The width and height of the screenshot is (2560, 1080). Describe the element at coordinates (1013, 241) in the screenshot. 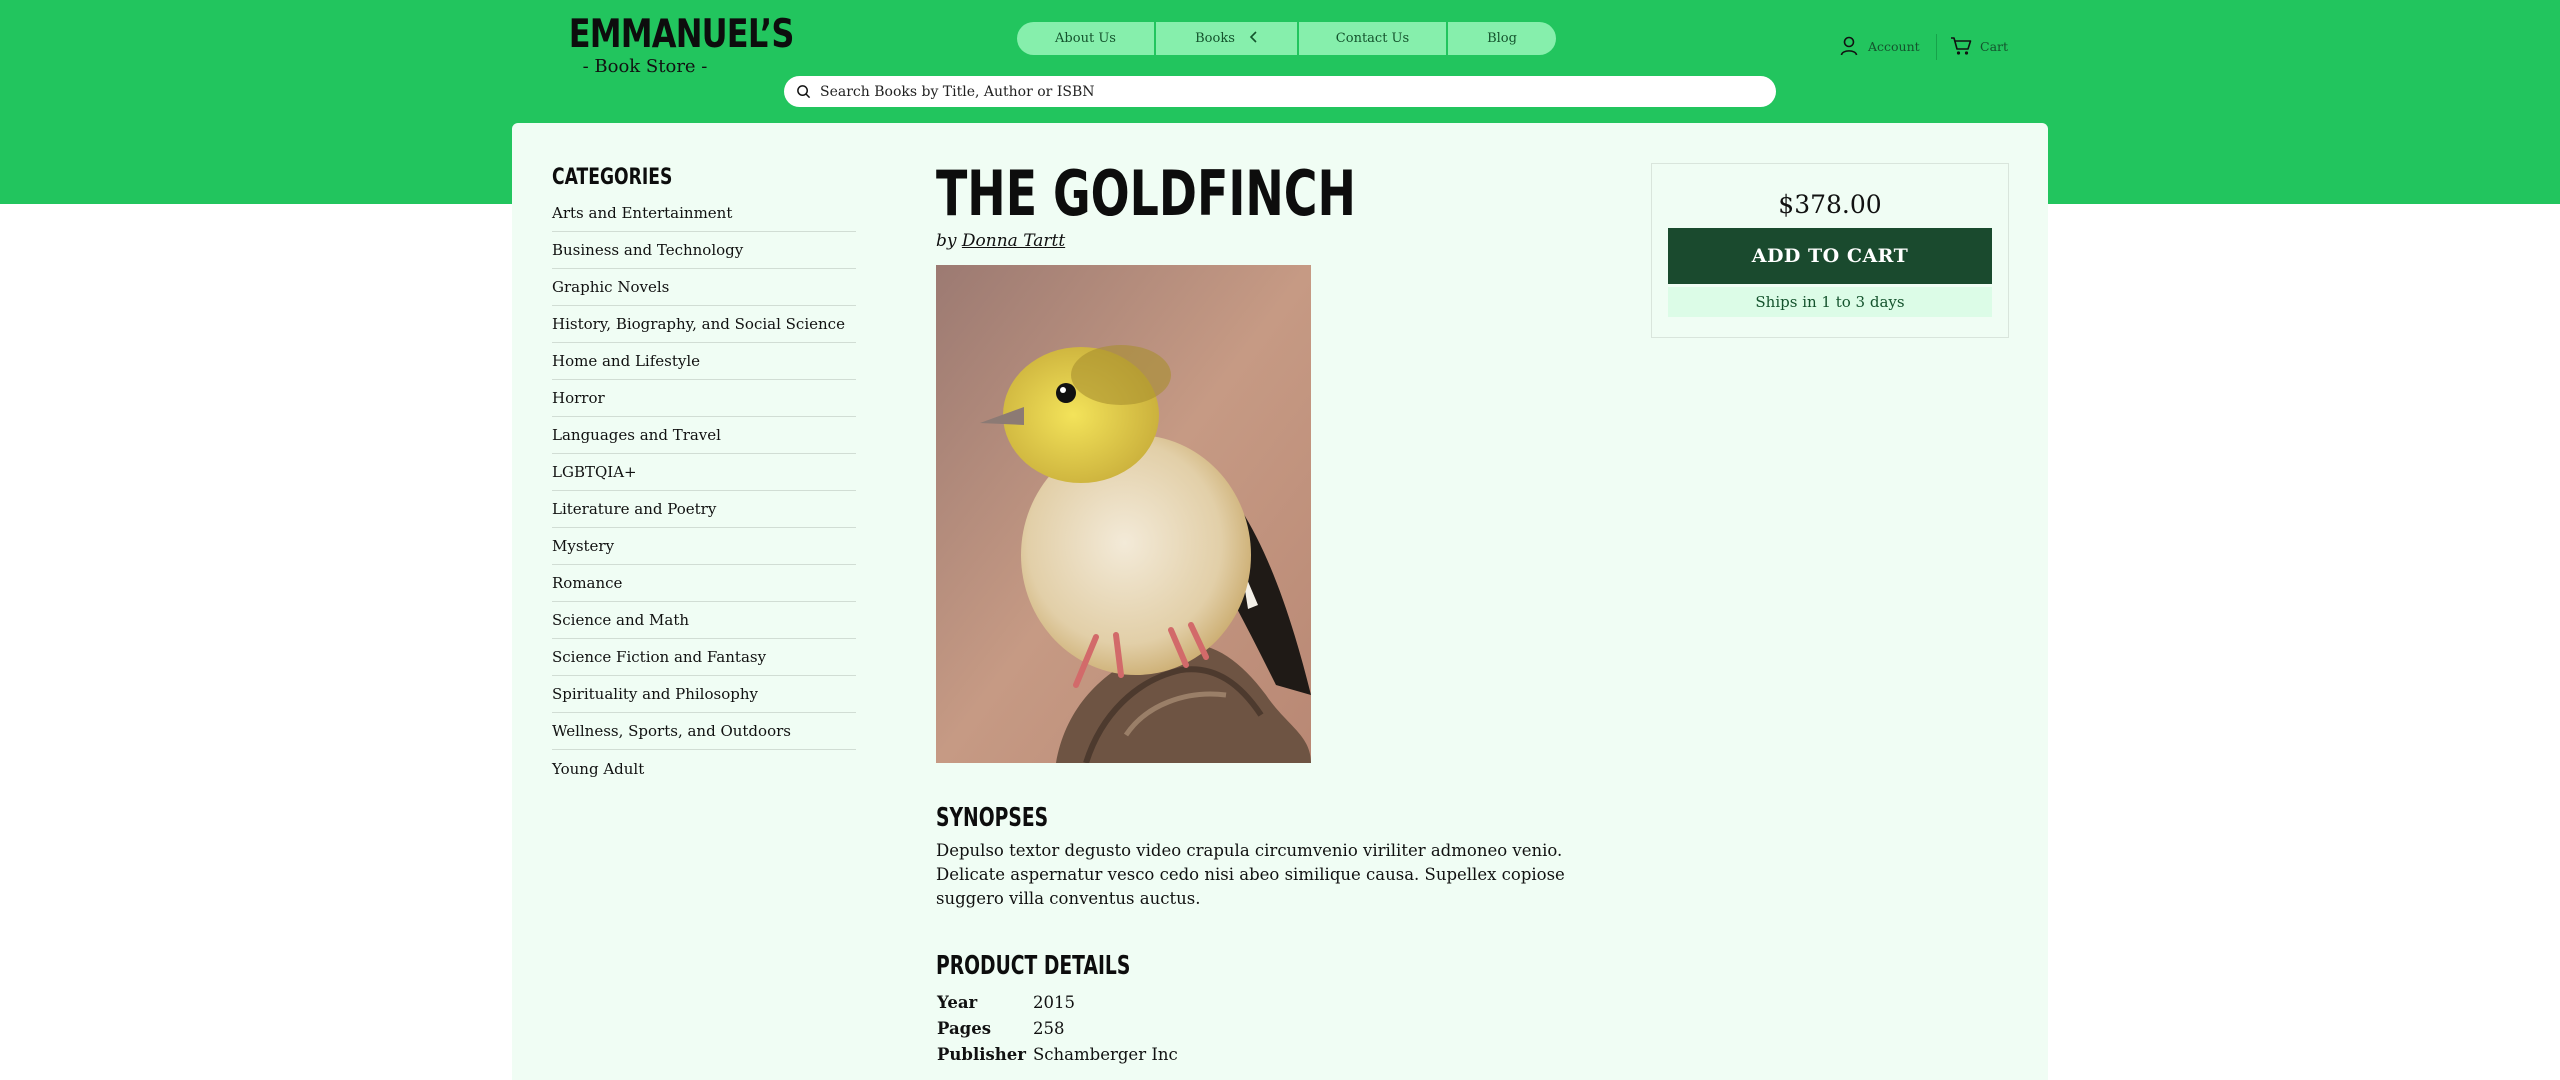

I see `author-link: Donna Tartt` at that location.